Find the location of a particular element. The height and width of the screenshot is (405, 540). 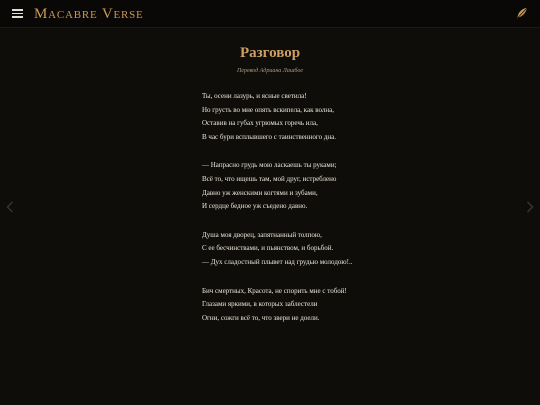

poem-line: Давно уж женскими когтями и зубами, is located at coordinates (260, 192).